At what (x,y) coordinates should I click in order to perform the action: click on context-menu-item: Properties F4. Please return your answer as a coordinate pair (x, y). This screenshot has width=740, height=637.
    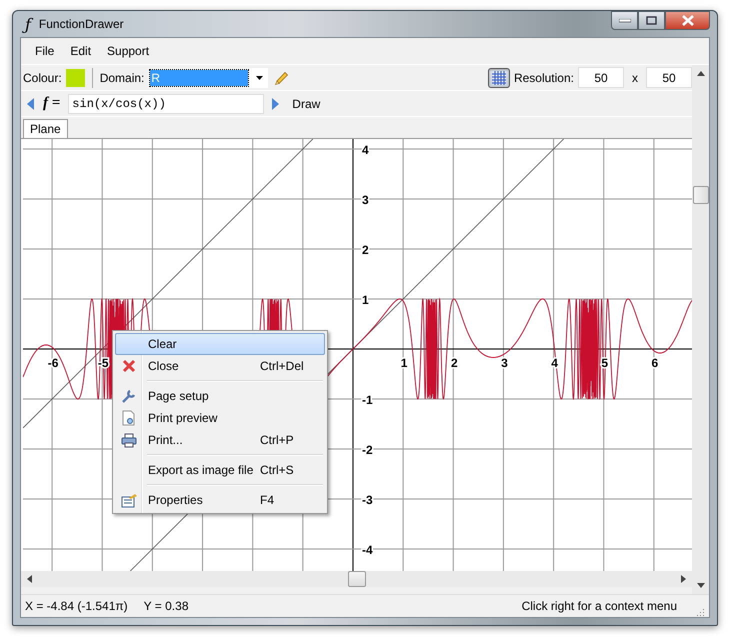
    Looking at the image, I should click on (220, 500).